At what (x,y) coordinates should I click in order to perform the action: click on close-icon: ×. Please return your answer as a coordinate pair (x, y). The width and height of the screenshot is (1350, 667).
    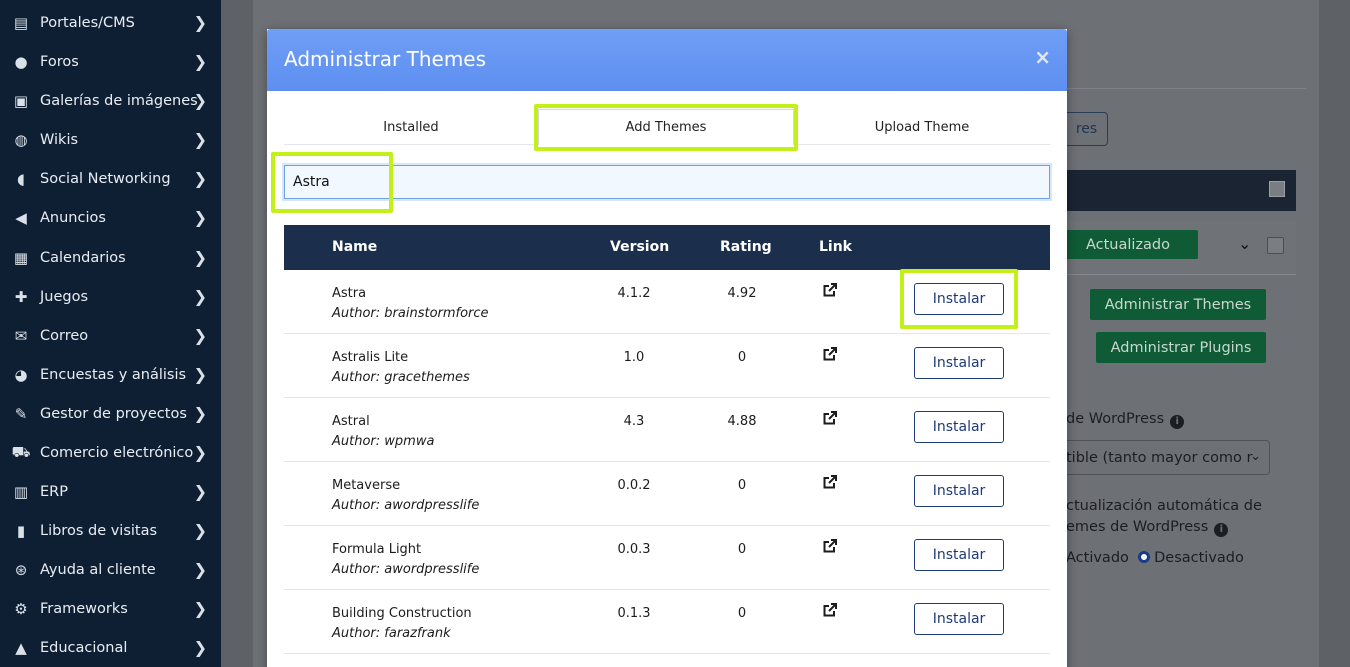
    Looking at the image, I should click on (1042, 57).